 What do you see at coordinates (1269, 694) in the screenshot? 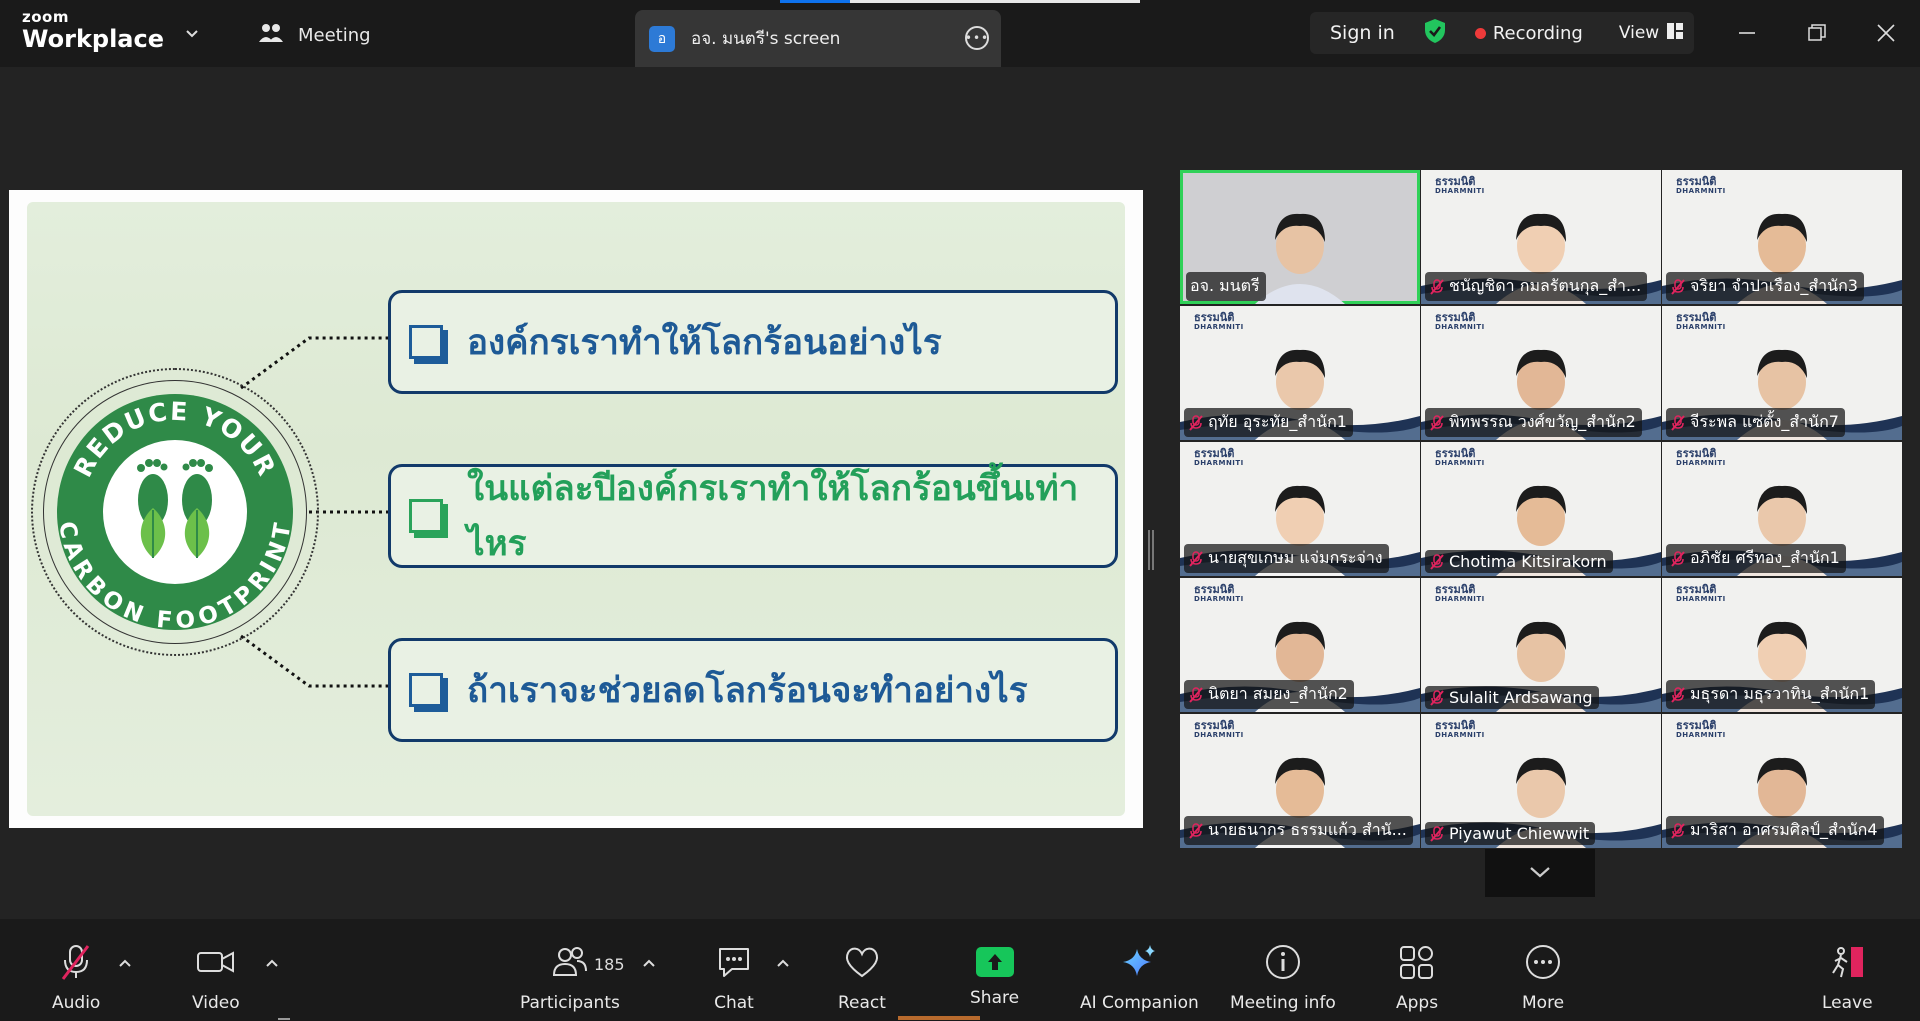
I see `participant-name-tag: นิตยา สมยง_สำนัก2` at bounding box center [1269, 694].